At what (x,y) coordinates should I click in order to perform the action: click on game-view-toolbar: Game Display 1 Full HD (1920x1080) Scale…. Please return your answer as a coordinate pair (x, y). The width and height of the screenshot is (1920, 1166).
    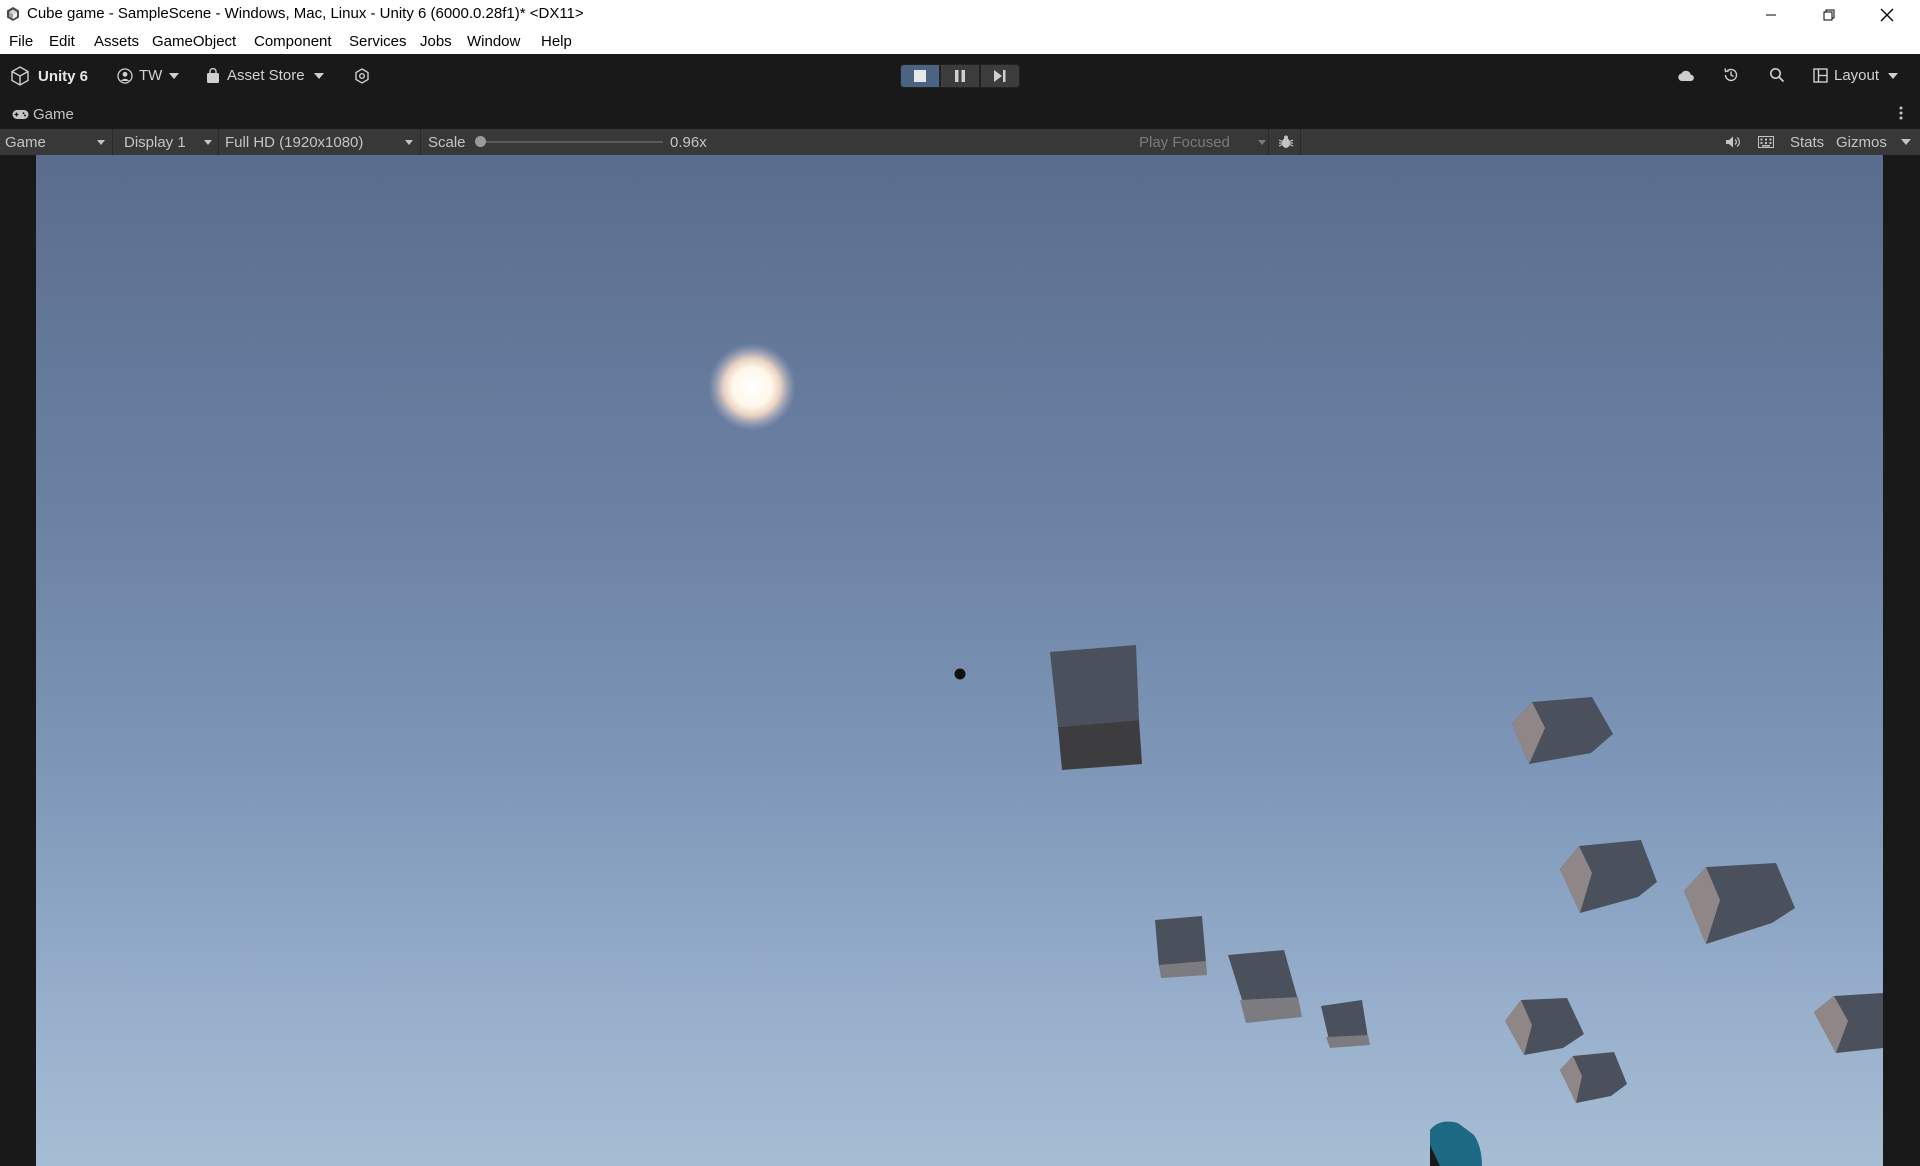
    Looking at the image, I should click on (960, 142).